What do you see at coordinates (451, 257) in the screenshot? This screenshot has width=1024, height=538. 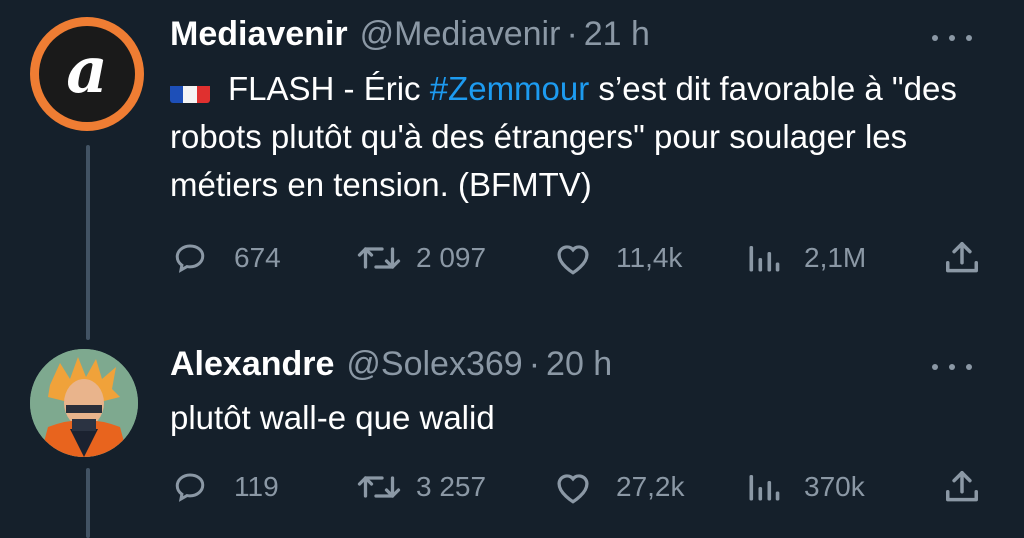 I see `retweet-count: 2 097` at bounding box center [451, 257].